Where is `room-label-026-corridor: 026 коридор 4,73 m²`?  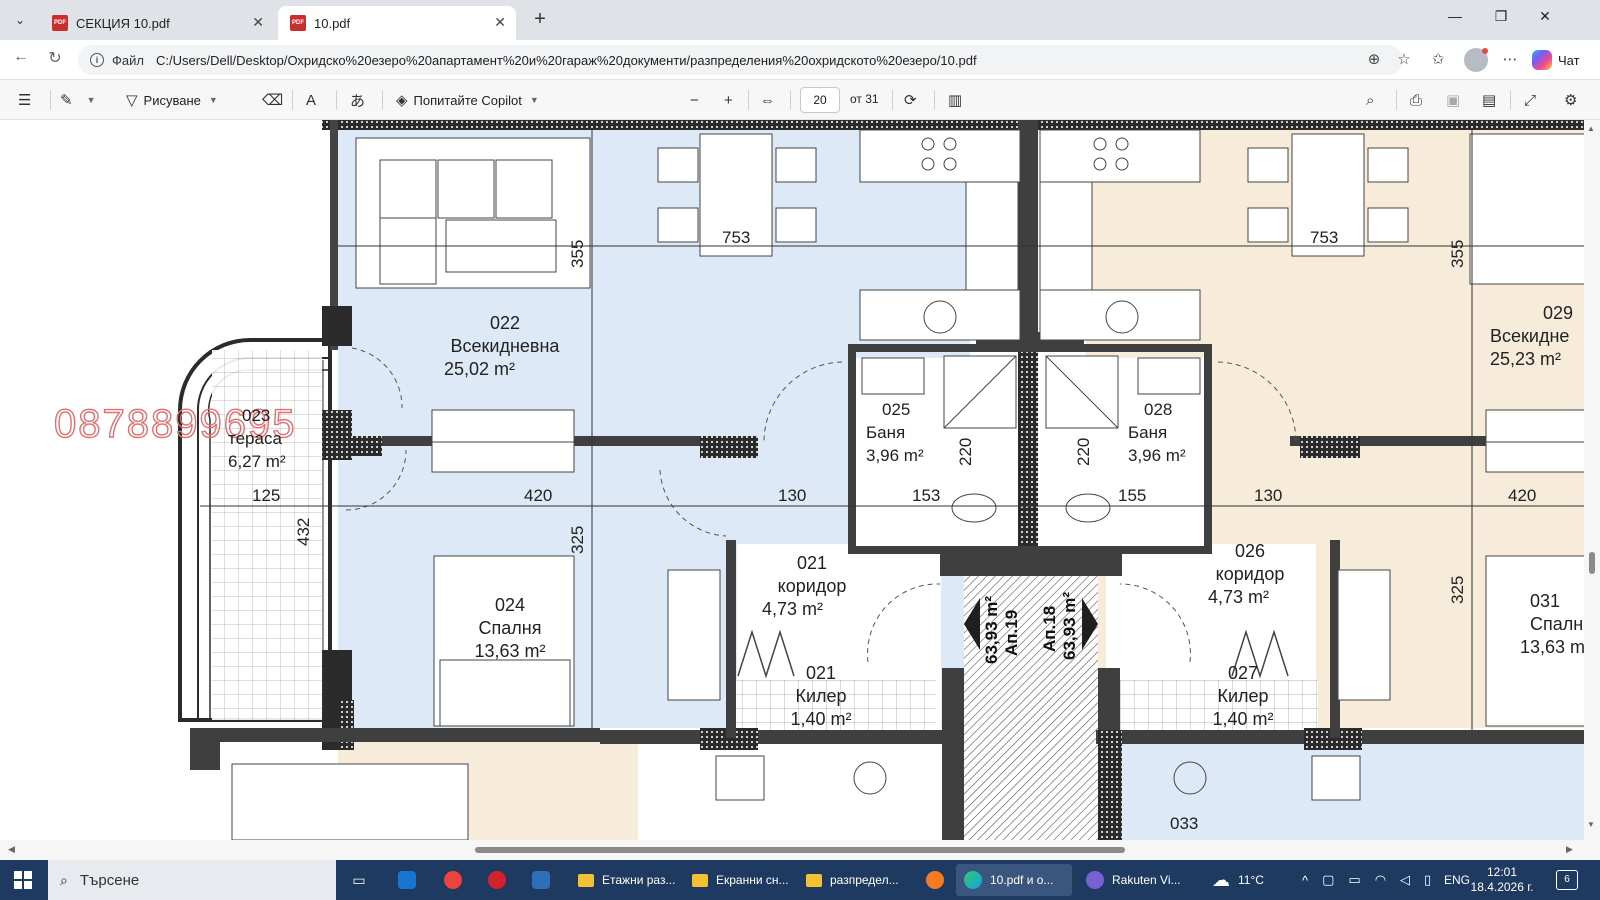 room-label-026-corridor: 026 коридор 4,73 m² is located at coordinates (1250, 574).